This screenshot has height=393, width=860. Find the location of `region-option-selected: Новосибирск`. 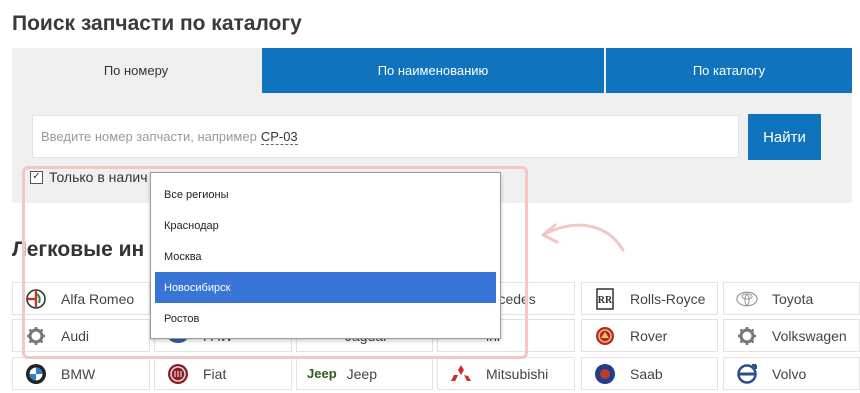

region-option-selected: Новосибирск is located at coordinates (325, 287).